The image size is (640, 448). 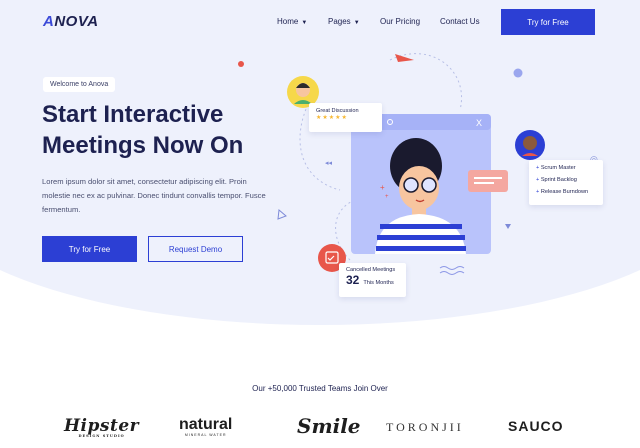 What do you see at coordinates (195, 249) in the screenshot?
I see `request-demo-button: Request Demo` at bounding box center [195, 249].